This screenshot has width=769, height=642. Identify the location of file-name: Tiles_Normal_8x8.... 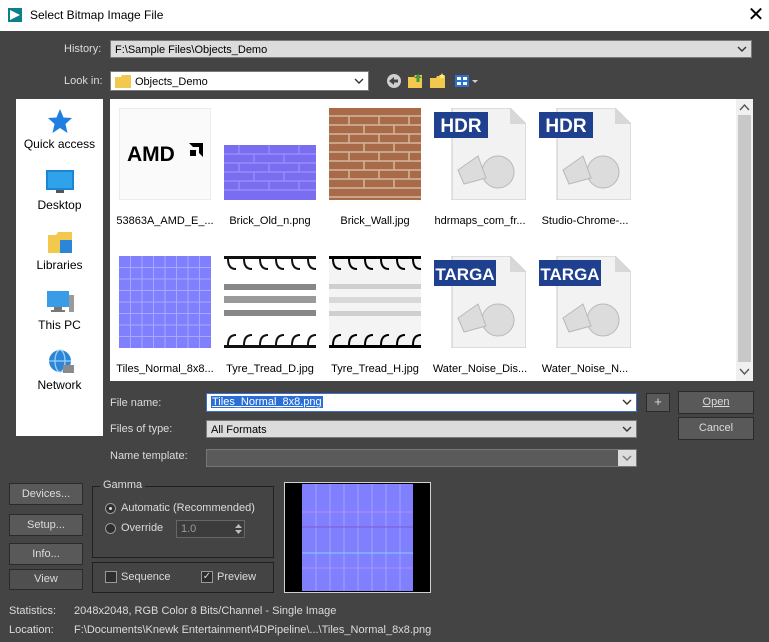
(165, 369).